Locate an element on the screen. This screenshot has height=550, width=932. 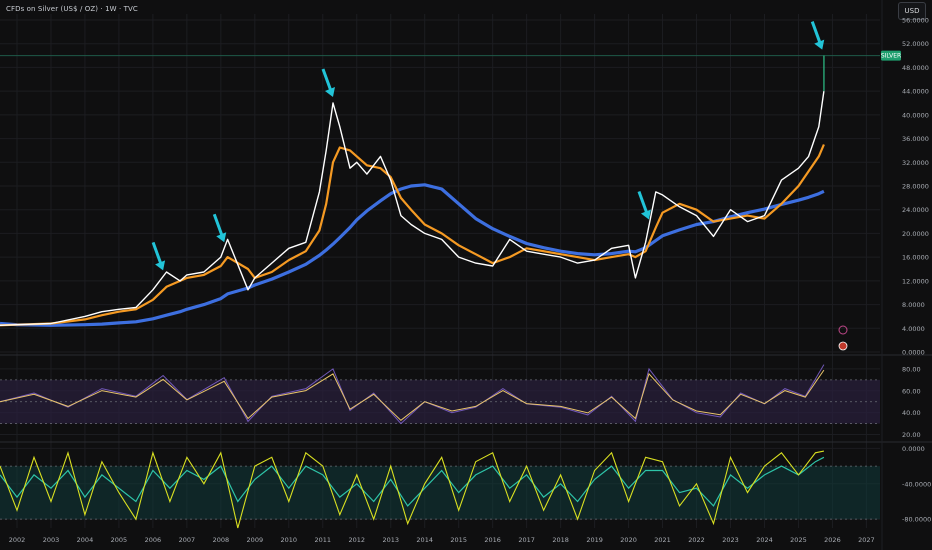
y-tick-label: 32.0000 is located at coordinates (915, 163).